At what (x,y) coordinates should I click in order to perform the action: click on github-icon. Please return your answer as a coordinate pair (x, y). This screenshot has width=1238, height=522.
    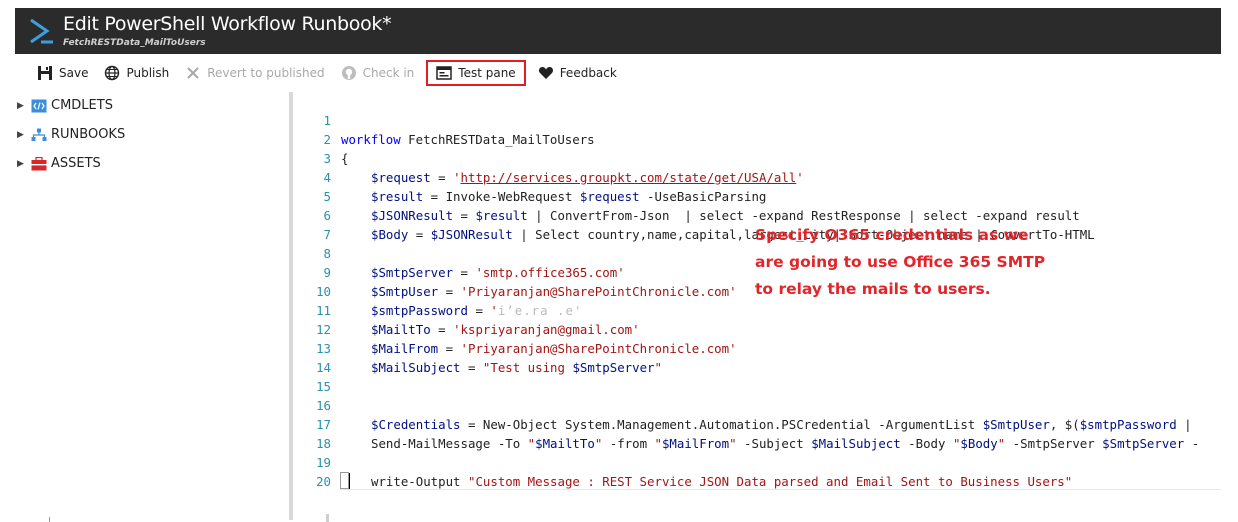
    Looking at the image, I should click on (348, 73).